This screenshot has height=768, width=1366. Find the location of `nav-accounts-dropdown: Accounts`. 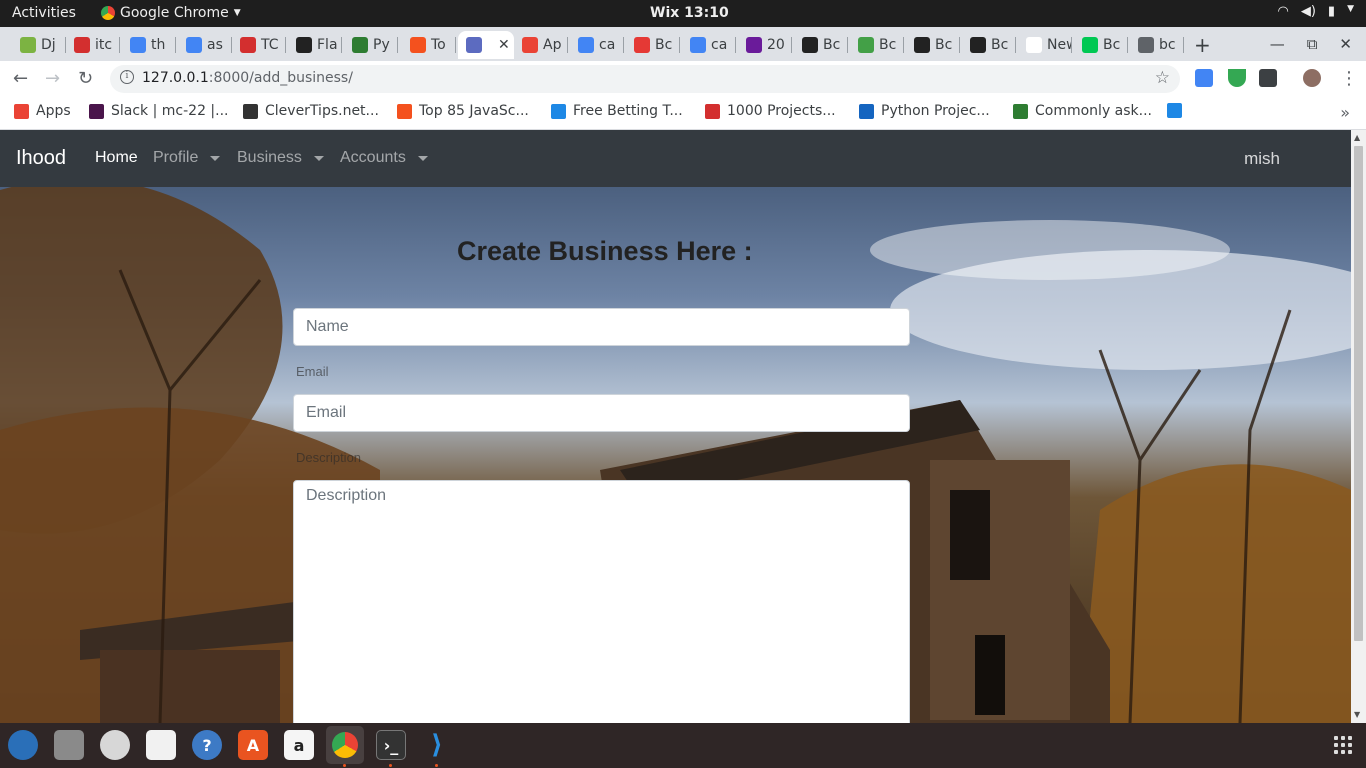

nav-accounts-dropdown: Accounts is located at coordinates (384, 158).